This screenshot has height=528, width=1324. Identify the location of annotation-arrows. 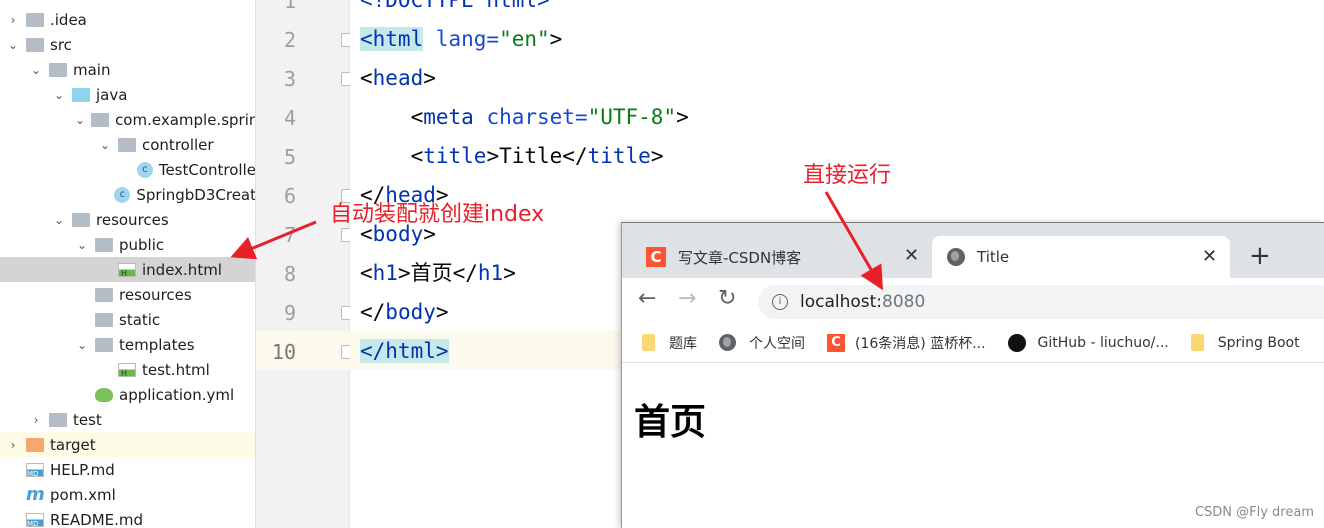
(557, 241).